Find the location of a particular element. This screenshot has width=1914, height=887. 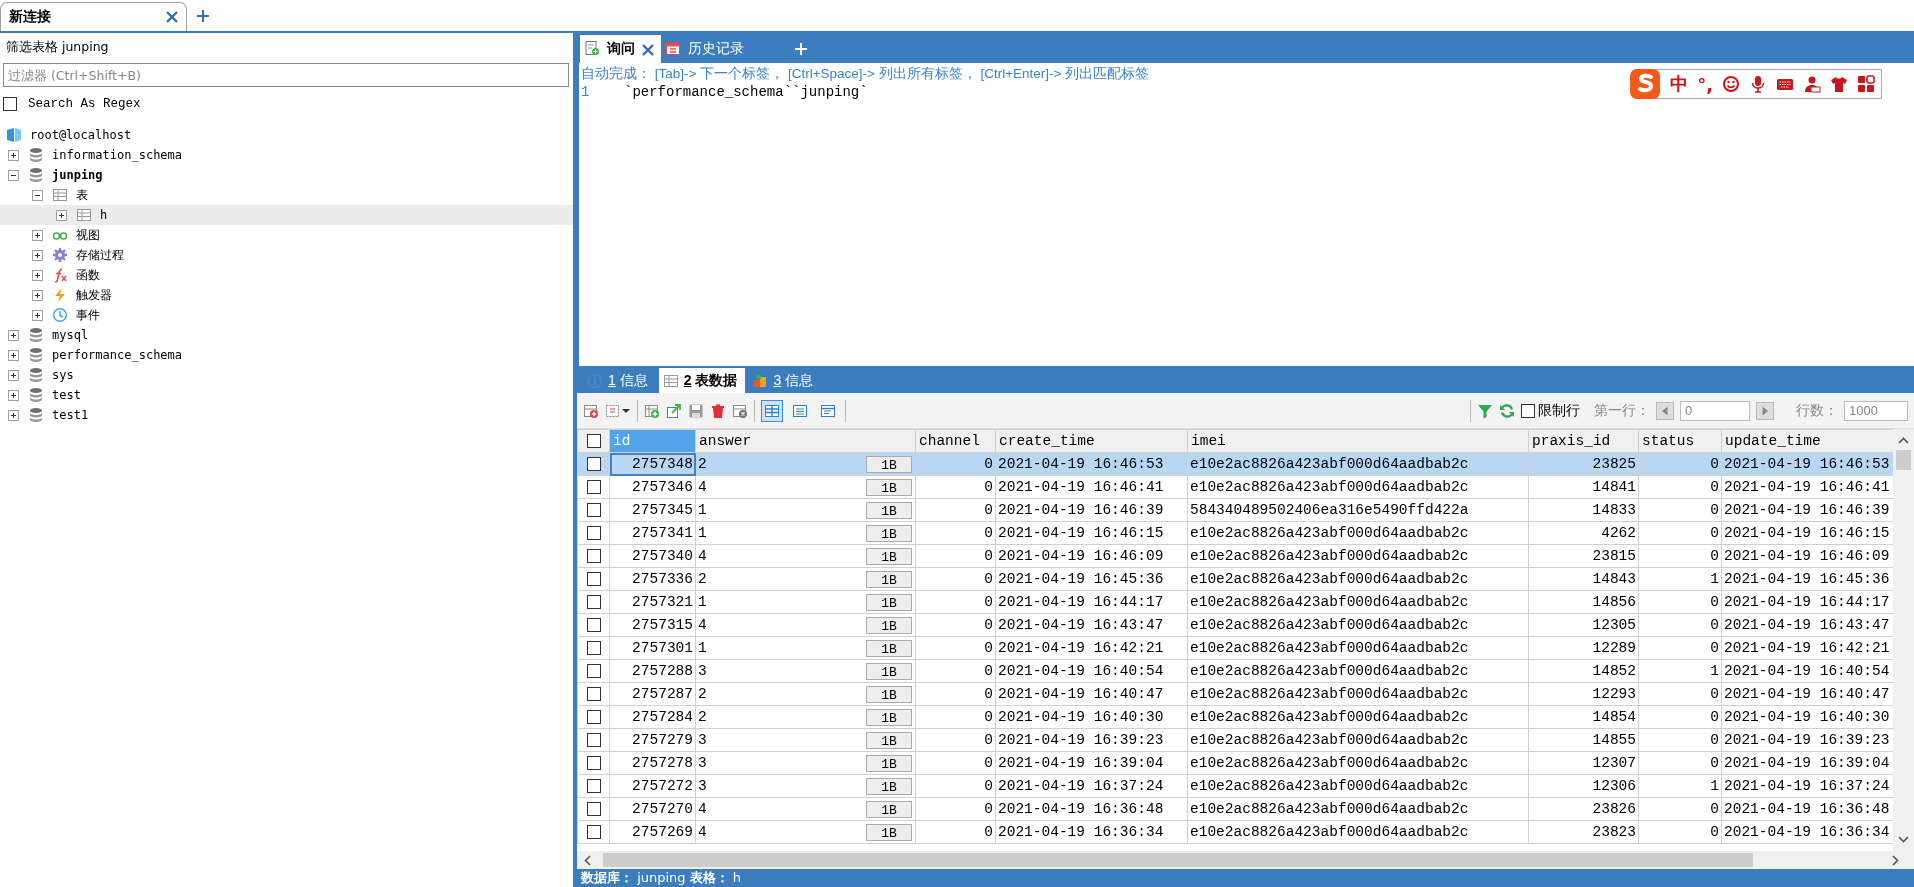

tree-item: performance_schema is located at coordinates (117, 355).